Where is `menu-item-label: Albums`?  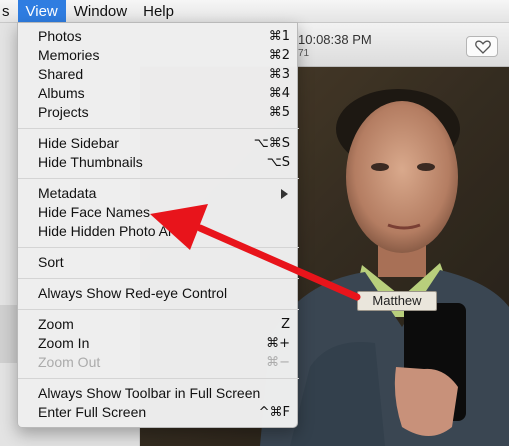
menu-item-label: Albums is located at coordinates (61, 93).